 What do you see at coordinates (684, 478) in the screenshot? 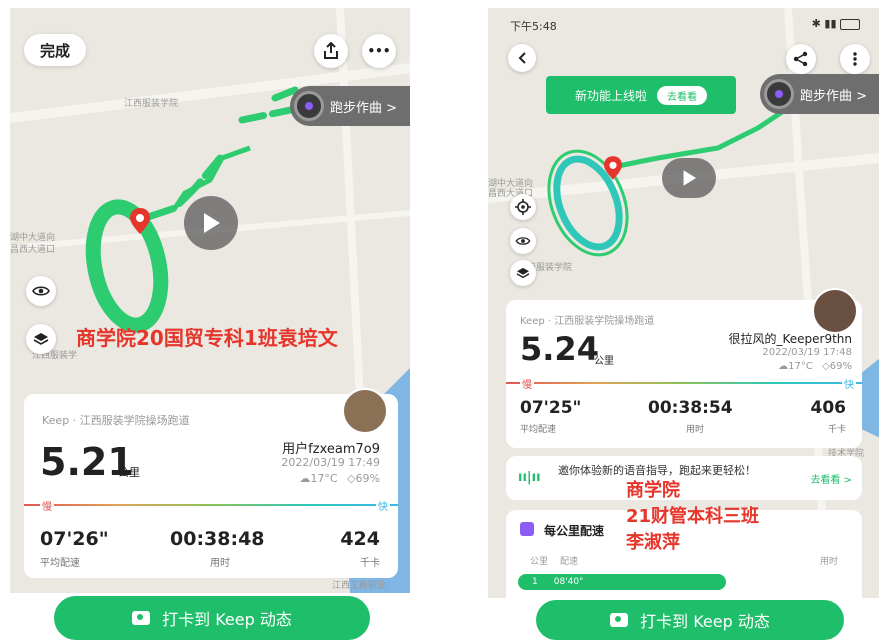
I see `voice-guide-banner: ıı|ıı 邀你体验新的语音指导，跑起来更轻松！ 去看看 >` at bounding box center [684, 478].